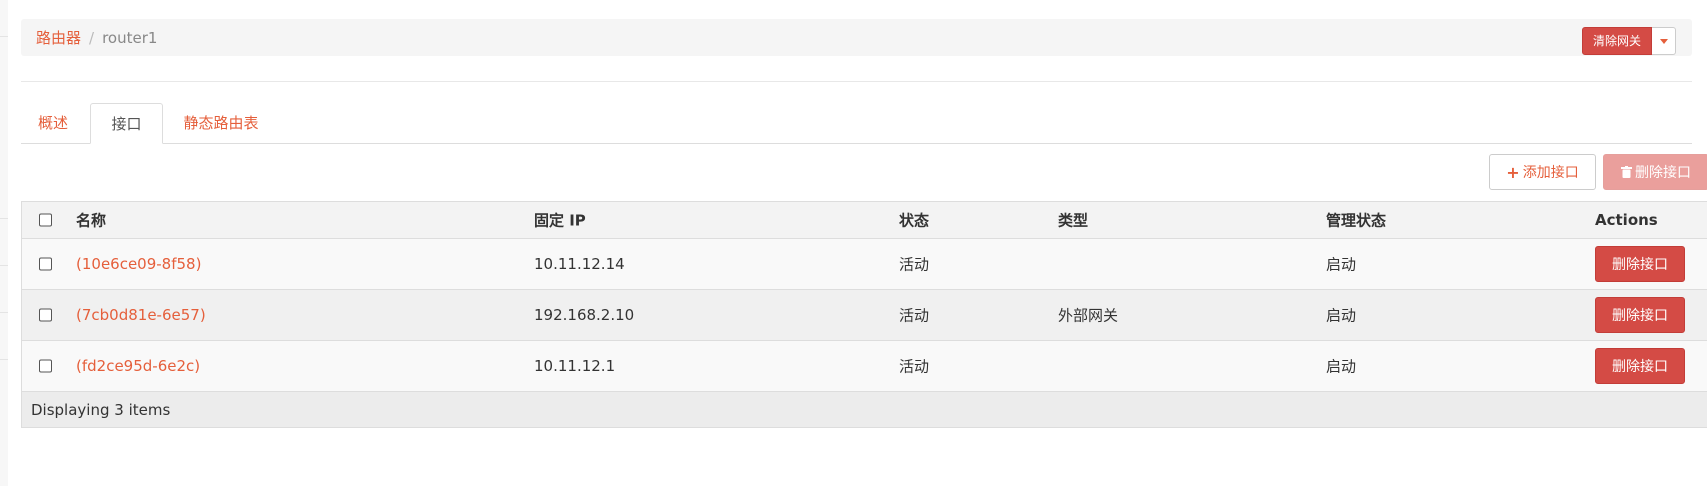  I want to click on fixed-ip-cell: 192.168.2.10, so click(584, 315).